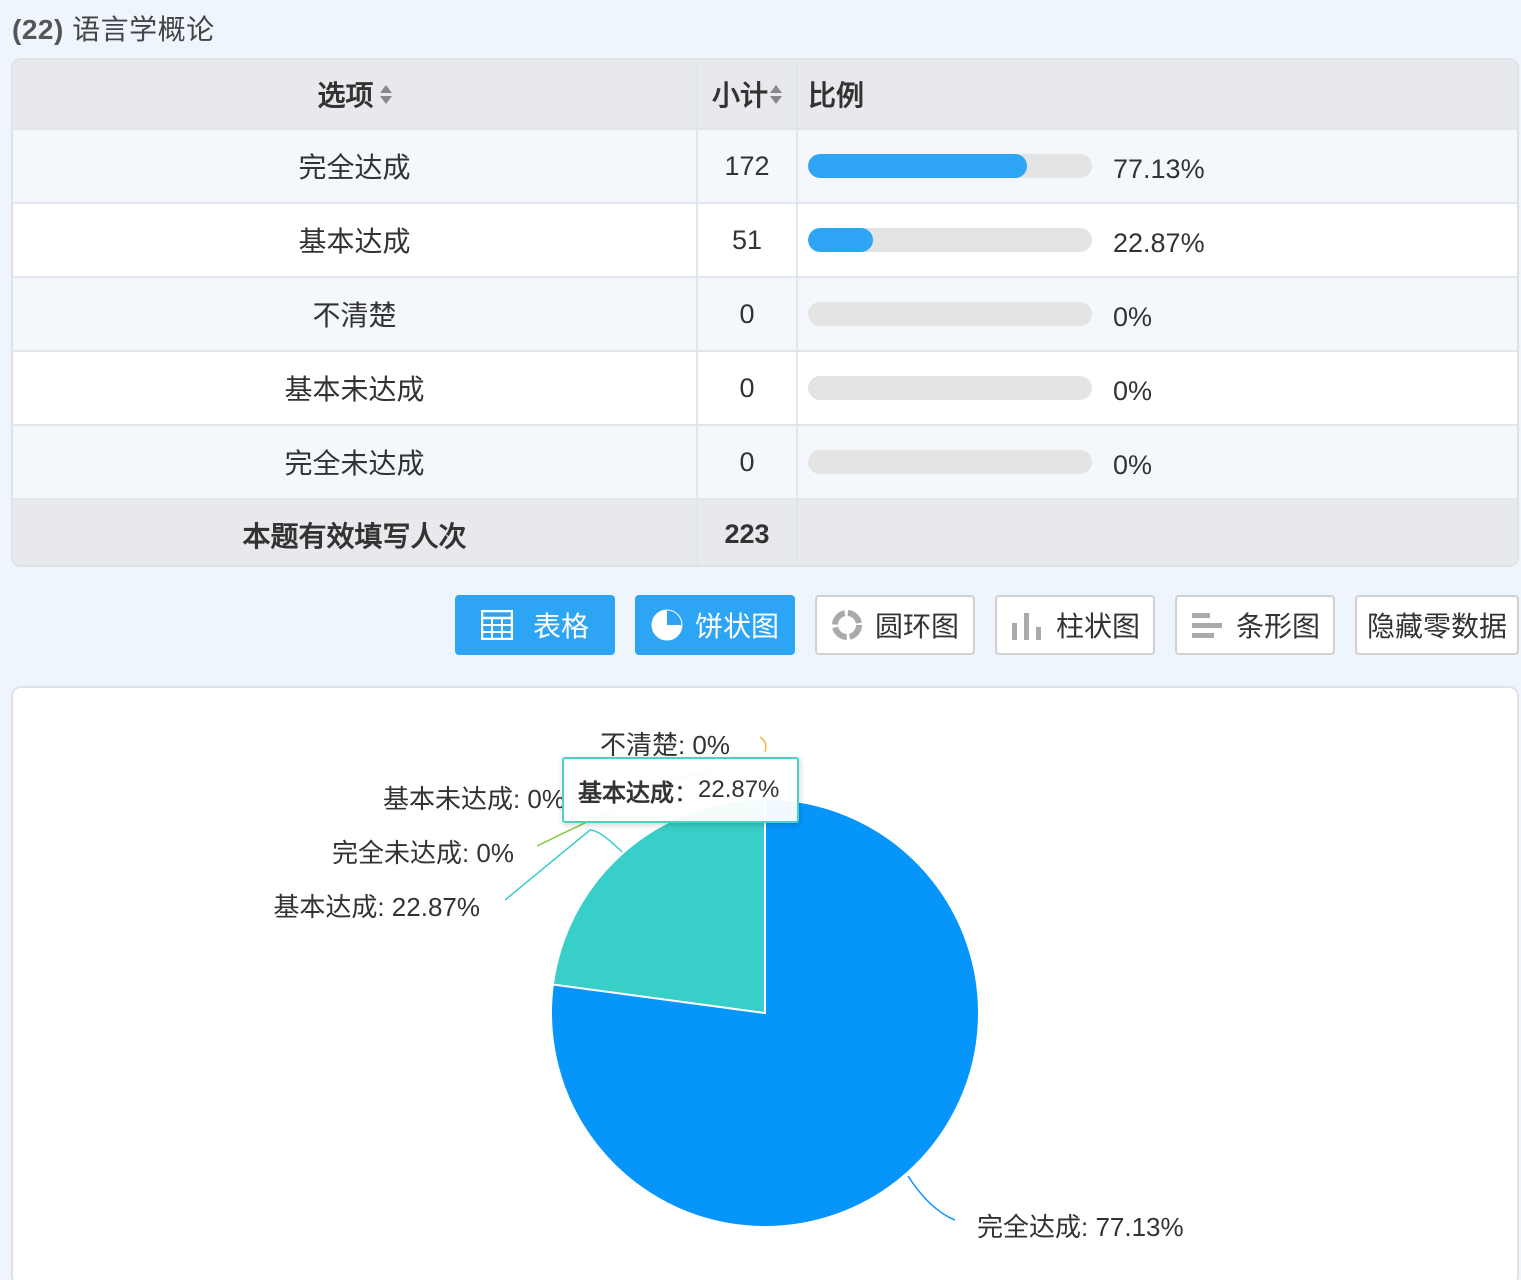 This screenshot has height=1280, width=1521. I want to click on slice-label-4: 完全未达成: 0%, so click(423, 853).